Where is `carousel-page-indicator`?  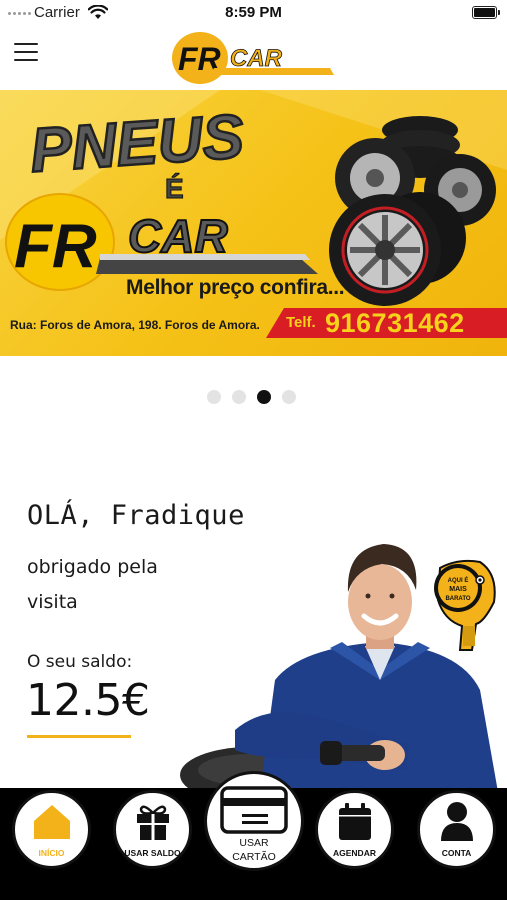
carousel-page-indicator is located at coordinates (251, 397).